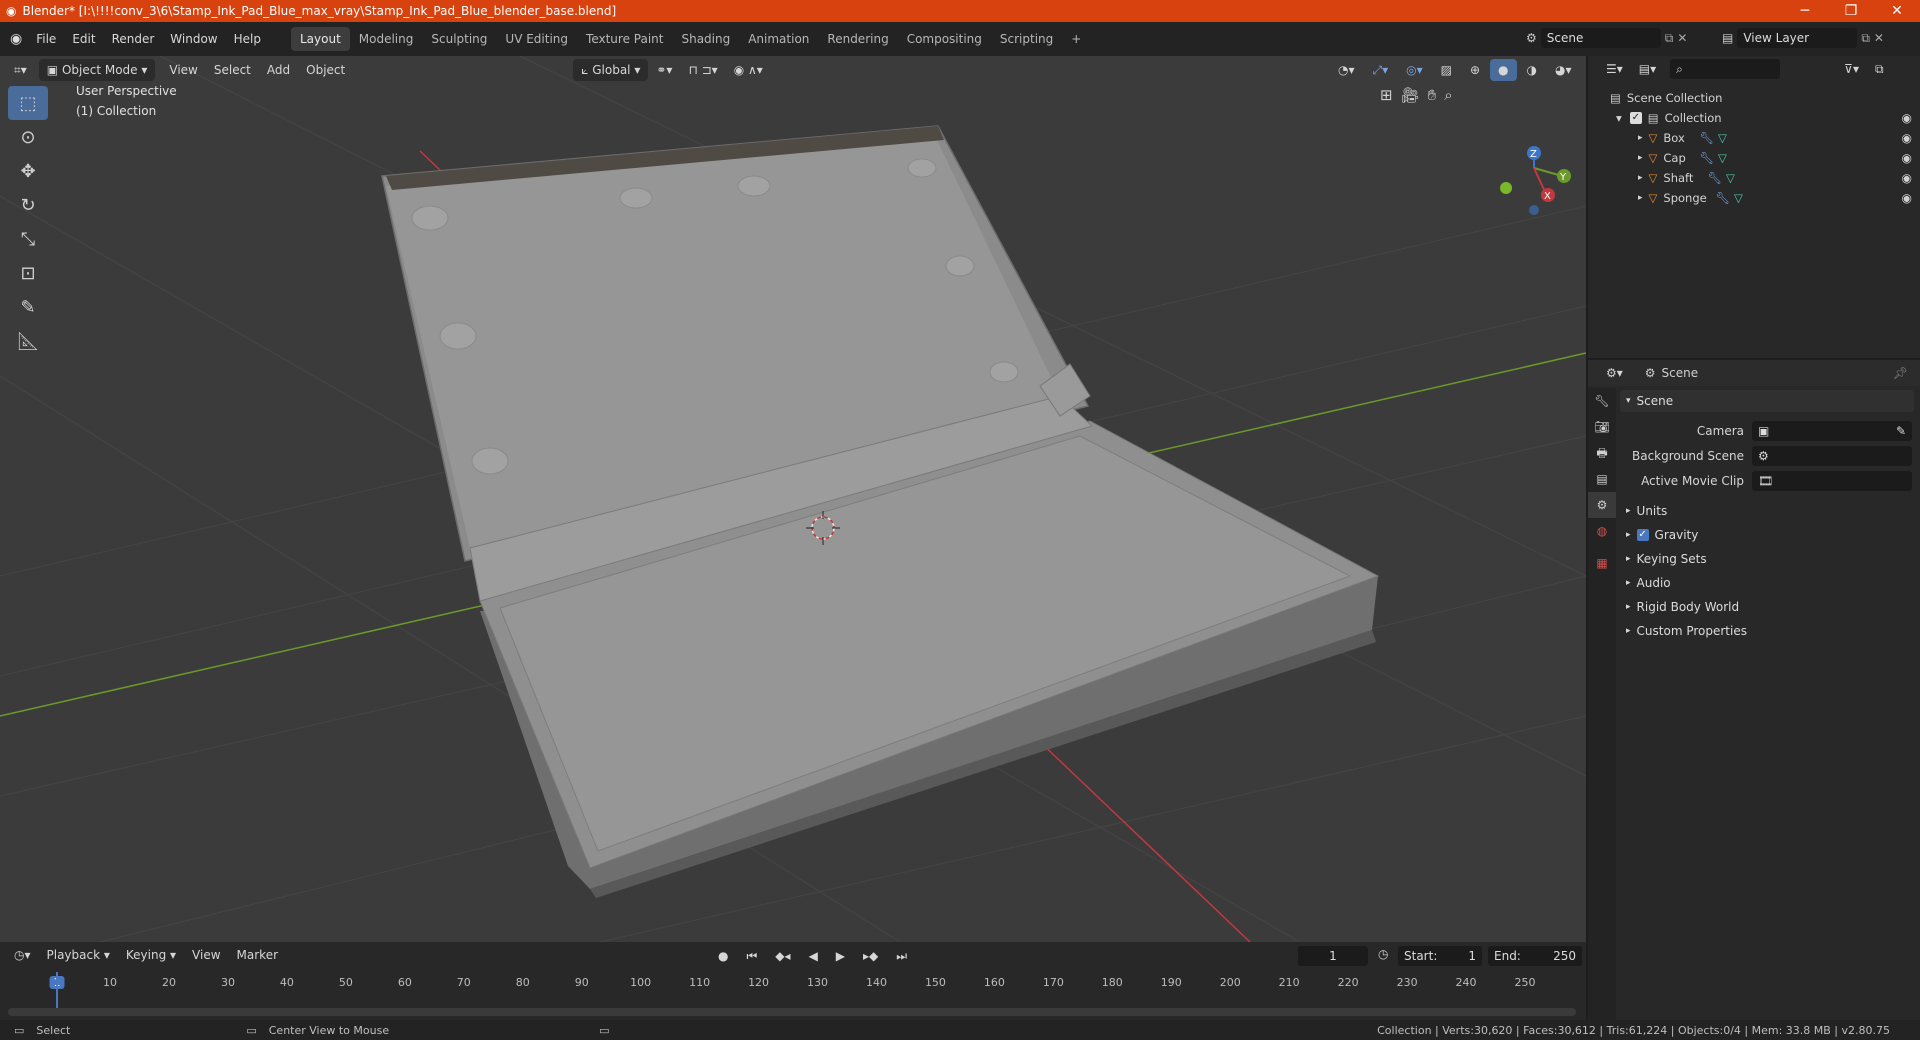  I want to click on blender-menu-icon: ◉, so click(16, 39).